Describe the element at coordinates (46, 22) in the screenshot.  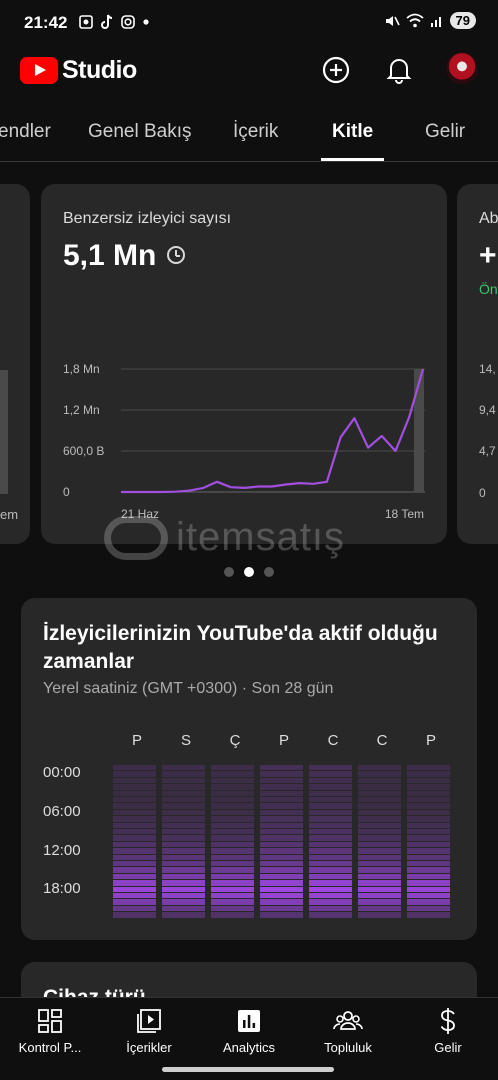
I see `status-time: 21:42` at that location.